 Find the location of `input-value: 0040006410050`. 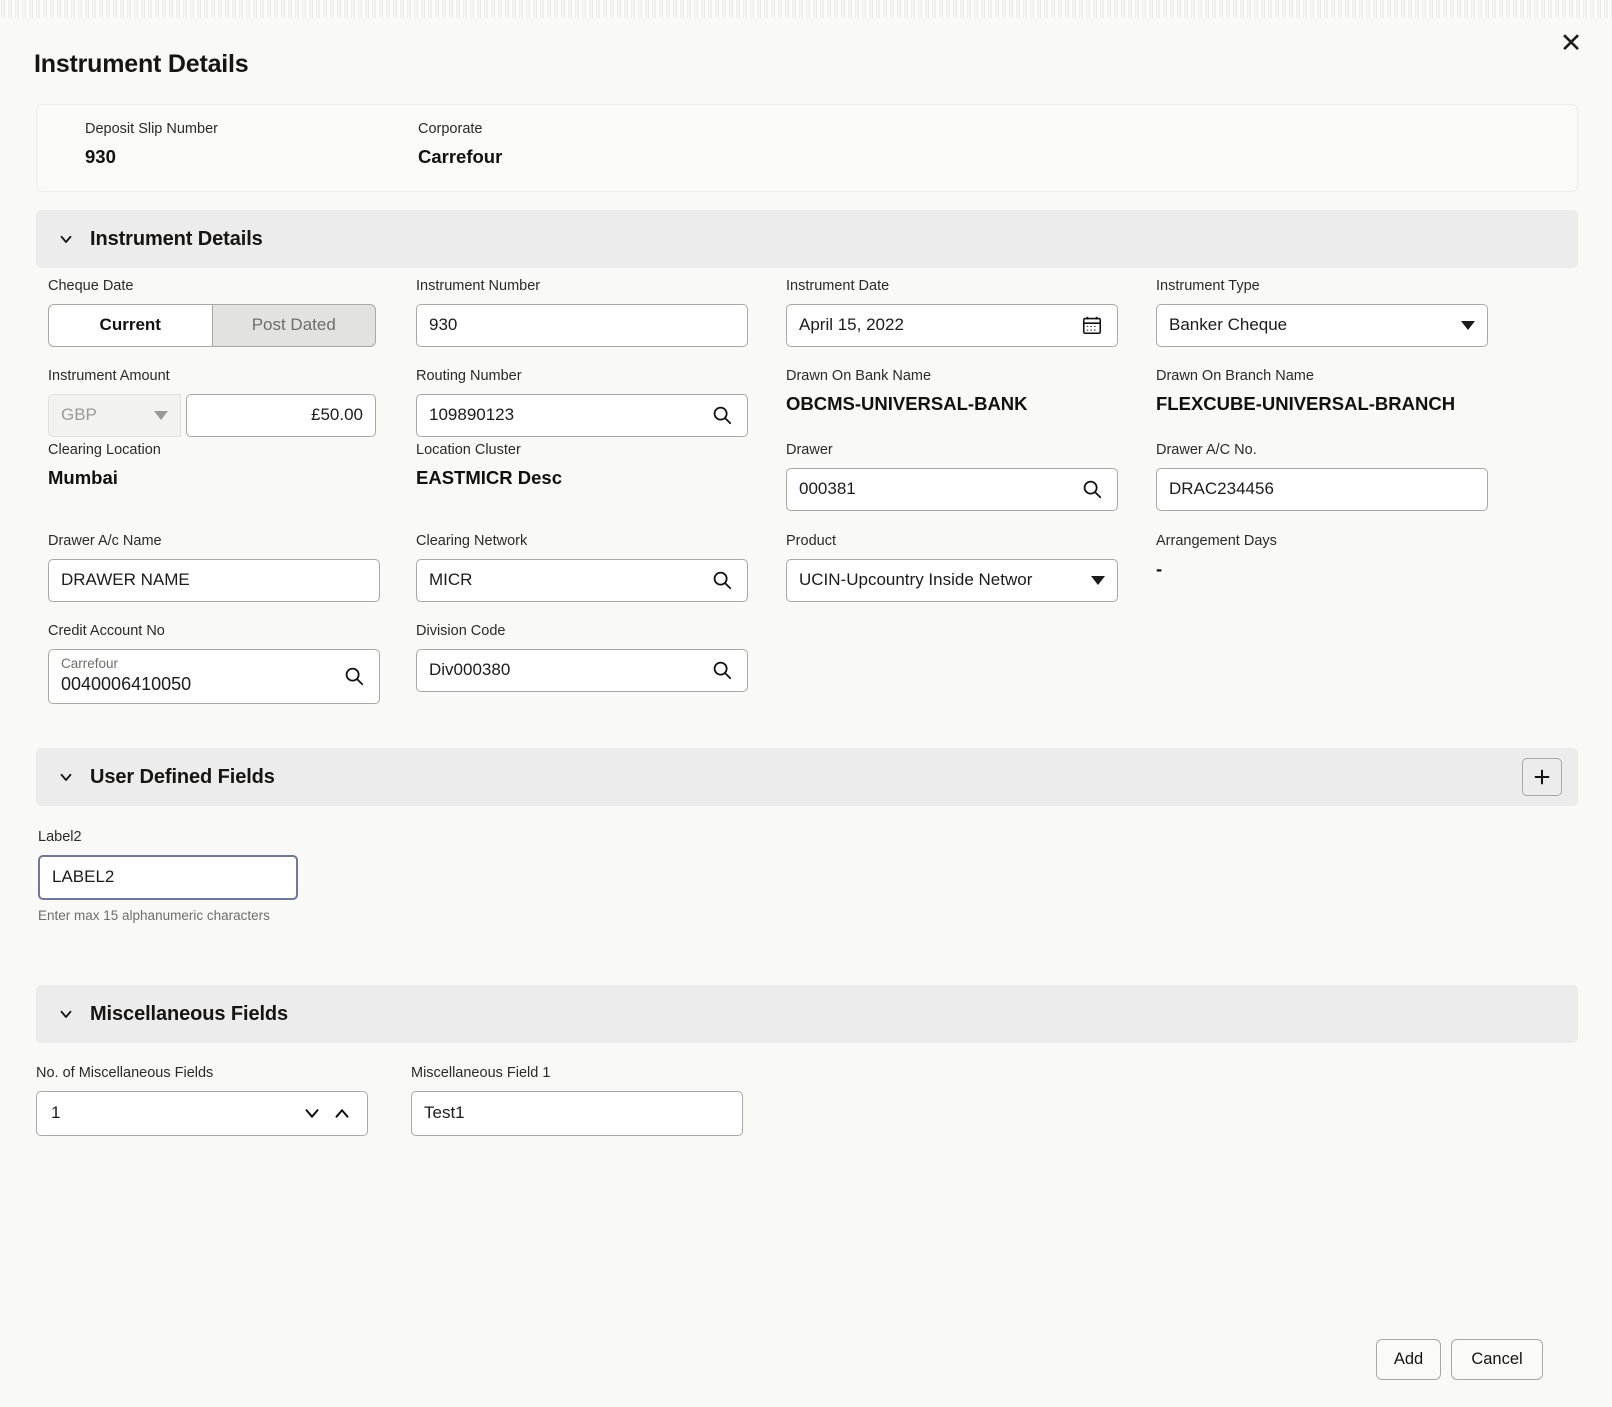

input-value: 0040006410050 is located at coordinates (126, 684).